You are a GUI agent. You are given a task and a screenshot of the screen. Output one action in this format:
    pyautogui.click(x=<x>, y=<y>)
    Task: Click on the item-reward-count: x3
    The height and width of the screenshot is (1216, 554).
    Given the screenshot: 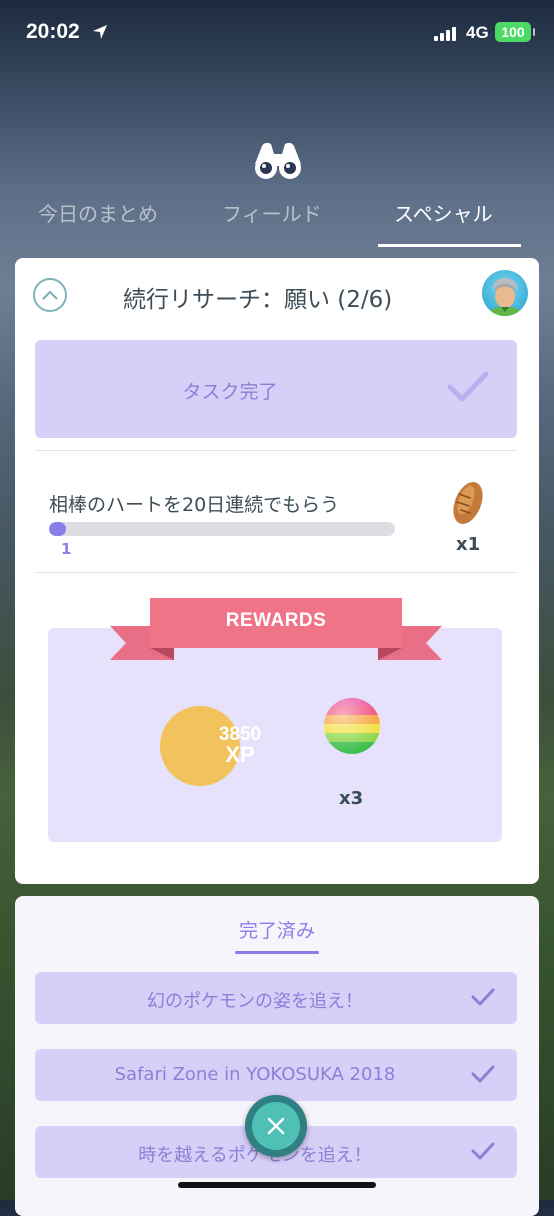 What is the action you would take?
    pyautogui.click(x=351, y=798)
    